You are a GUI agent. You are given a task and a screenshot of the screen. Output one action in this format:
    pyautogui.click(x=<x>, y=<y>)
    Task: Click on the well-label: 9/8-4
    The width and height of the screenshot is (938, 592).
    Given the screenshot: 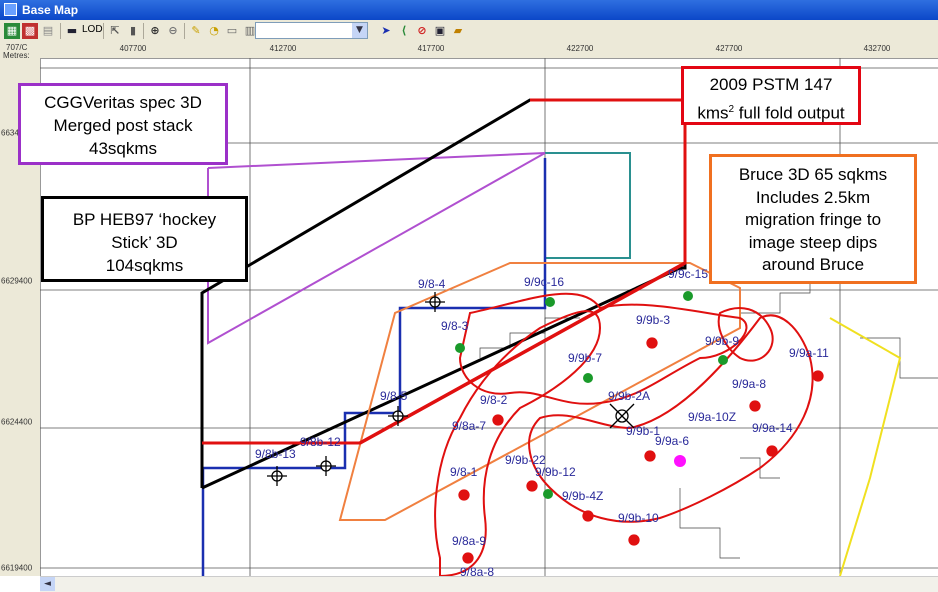 What is the action you would take?
    pyautogui.click(x=432, y=284)
    